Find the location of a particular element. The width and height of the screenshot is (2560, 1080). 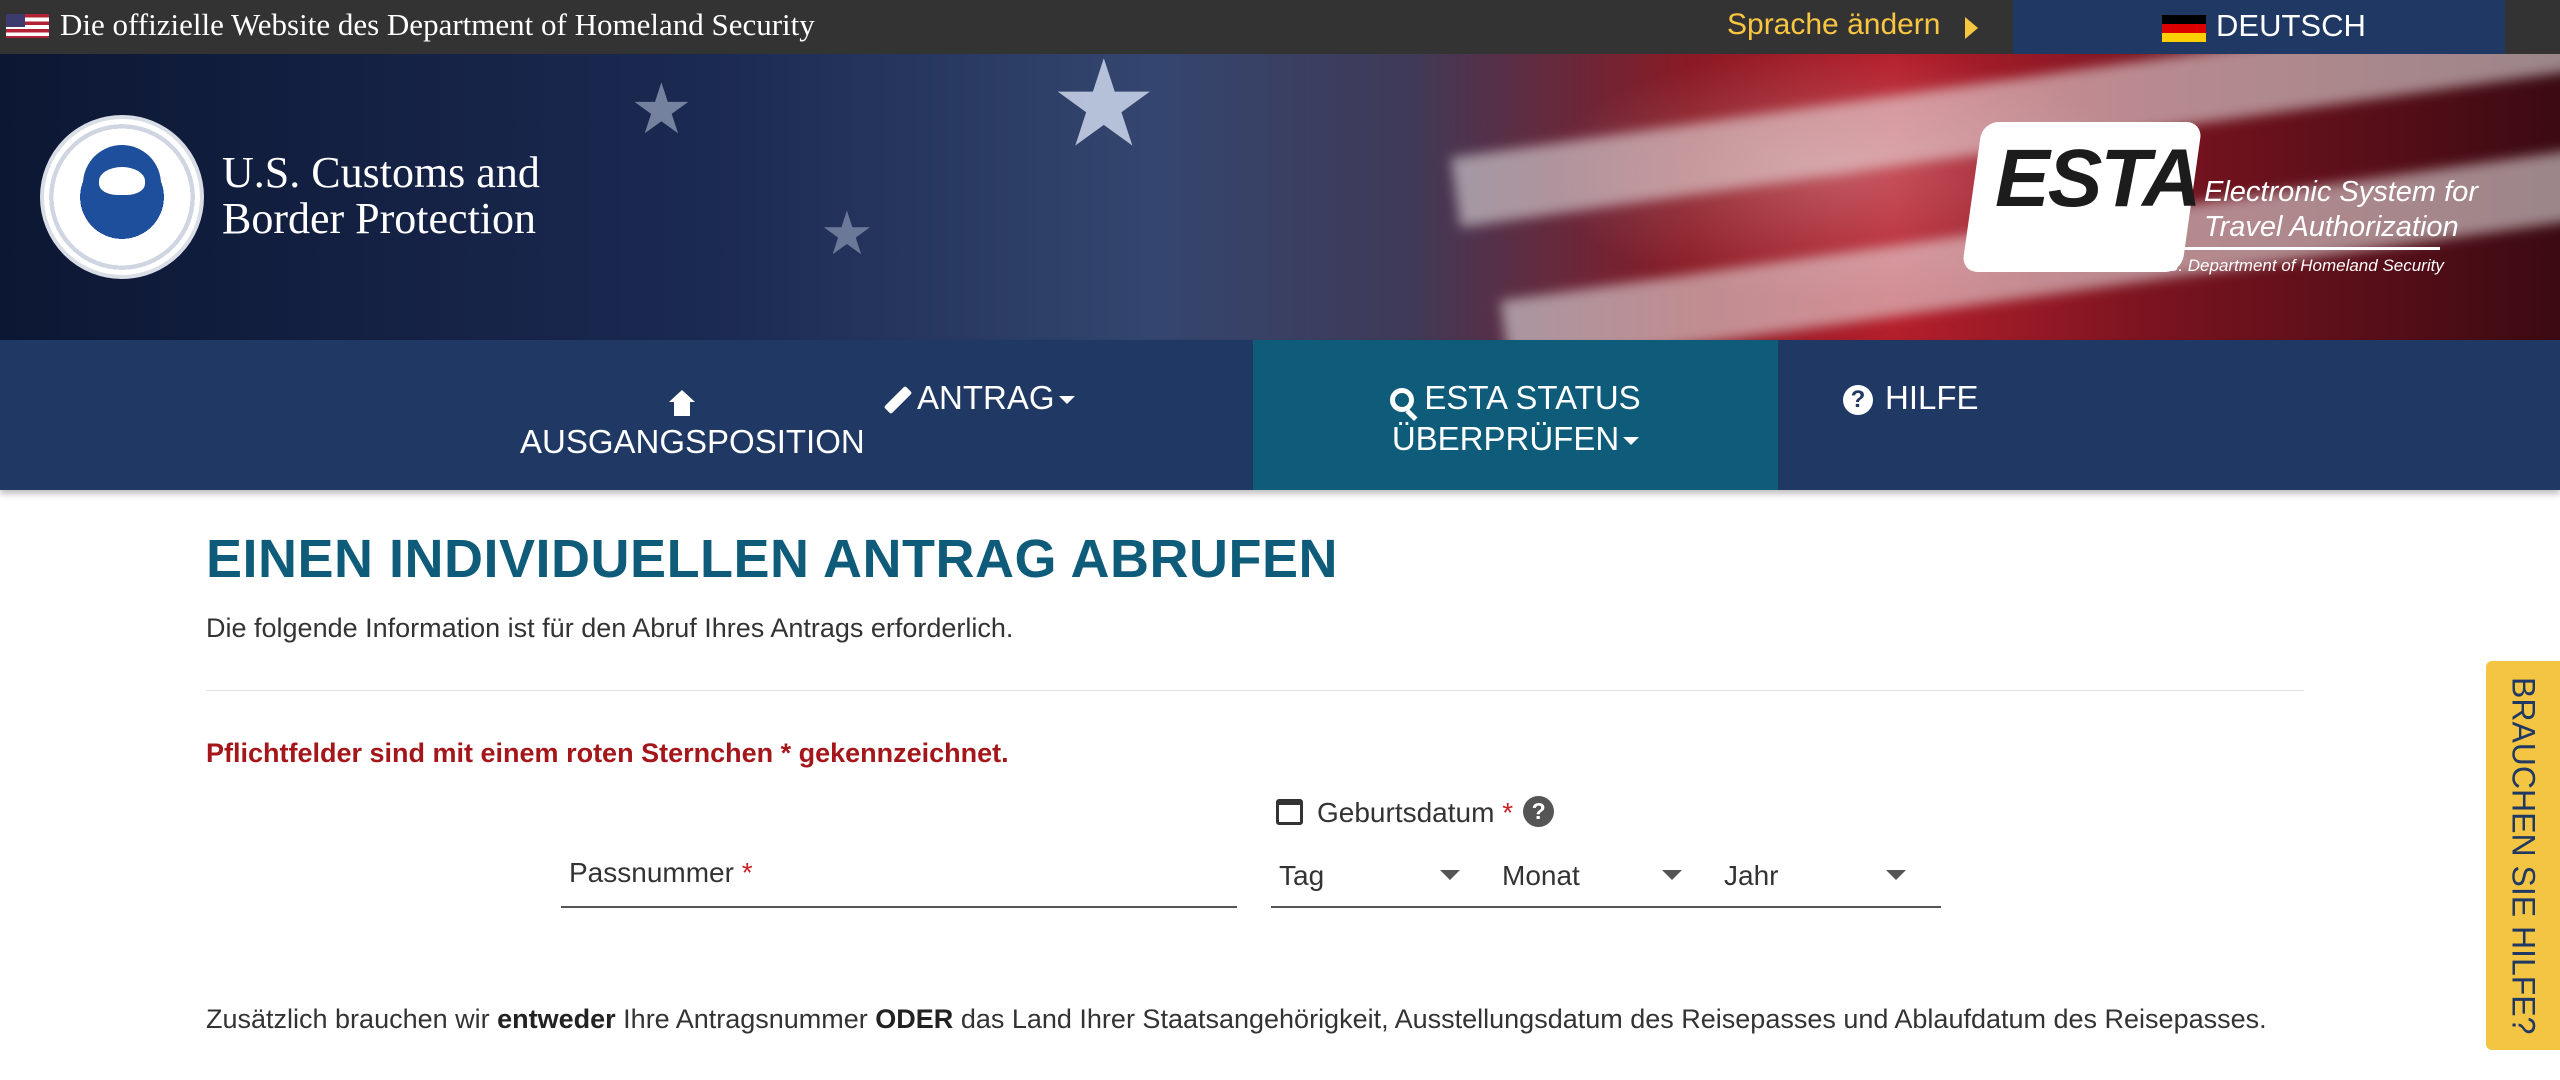

agency-name-line1: U.S. Customs and is located at coordinates (381, 172).